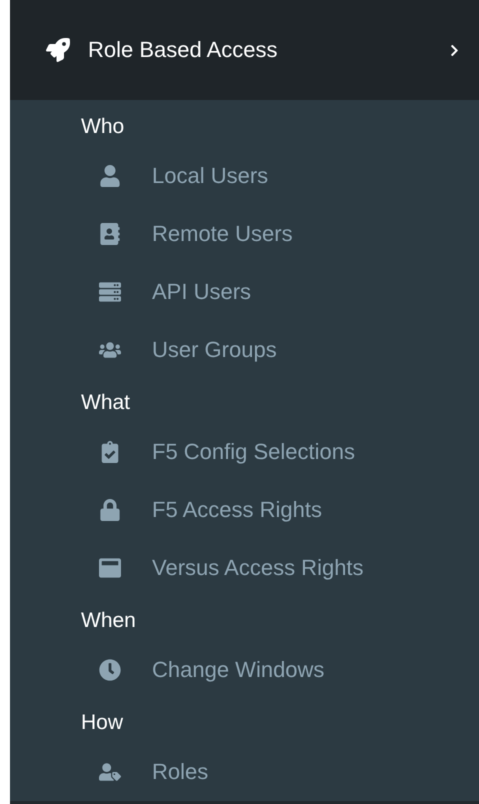  I want to click on clock-icon, so click(110, 670).